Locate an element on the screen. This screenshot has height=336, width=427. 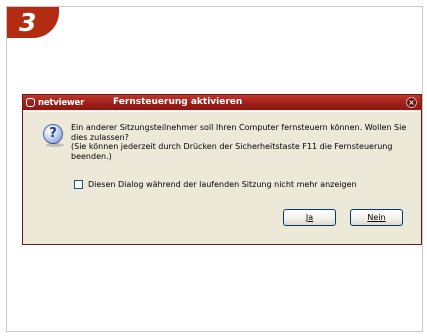
question-icon-shadow is located at coordinates (55, 145).